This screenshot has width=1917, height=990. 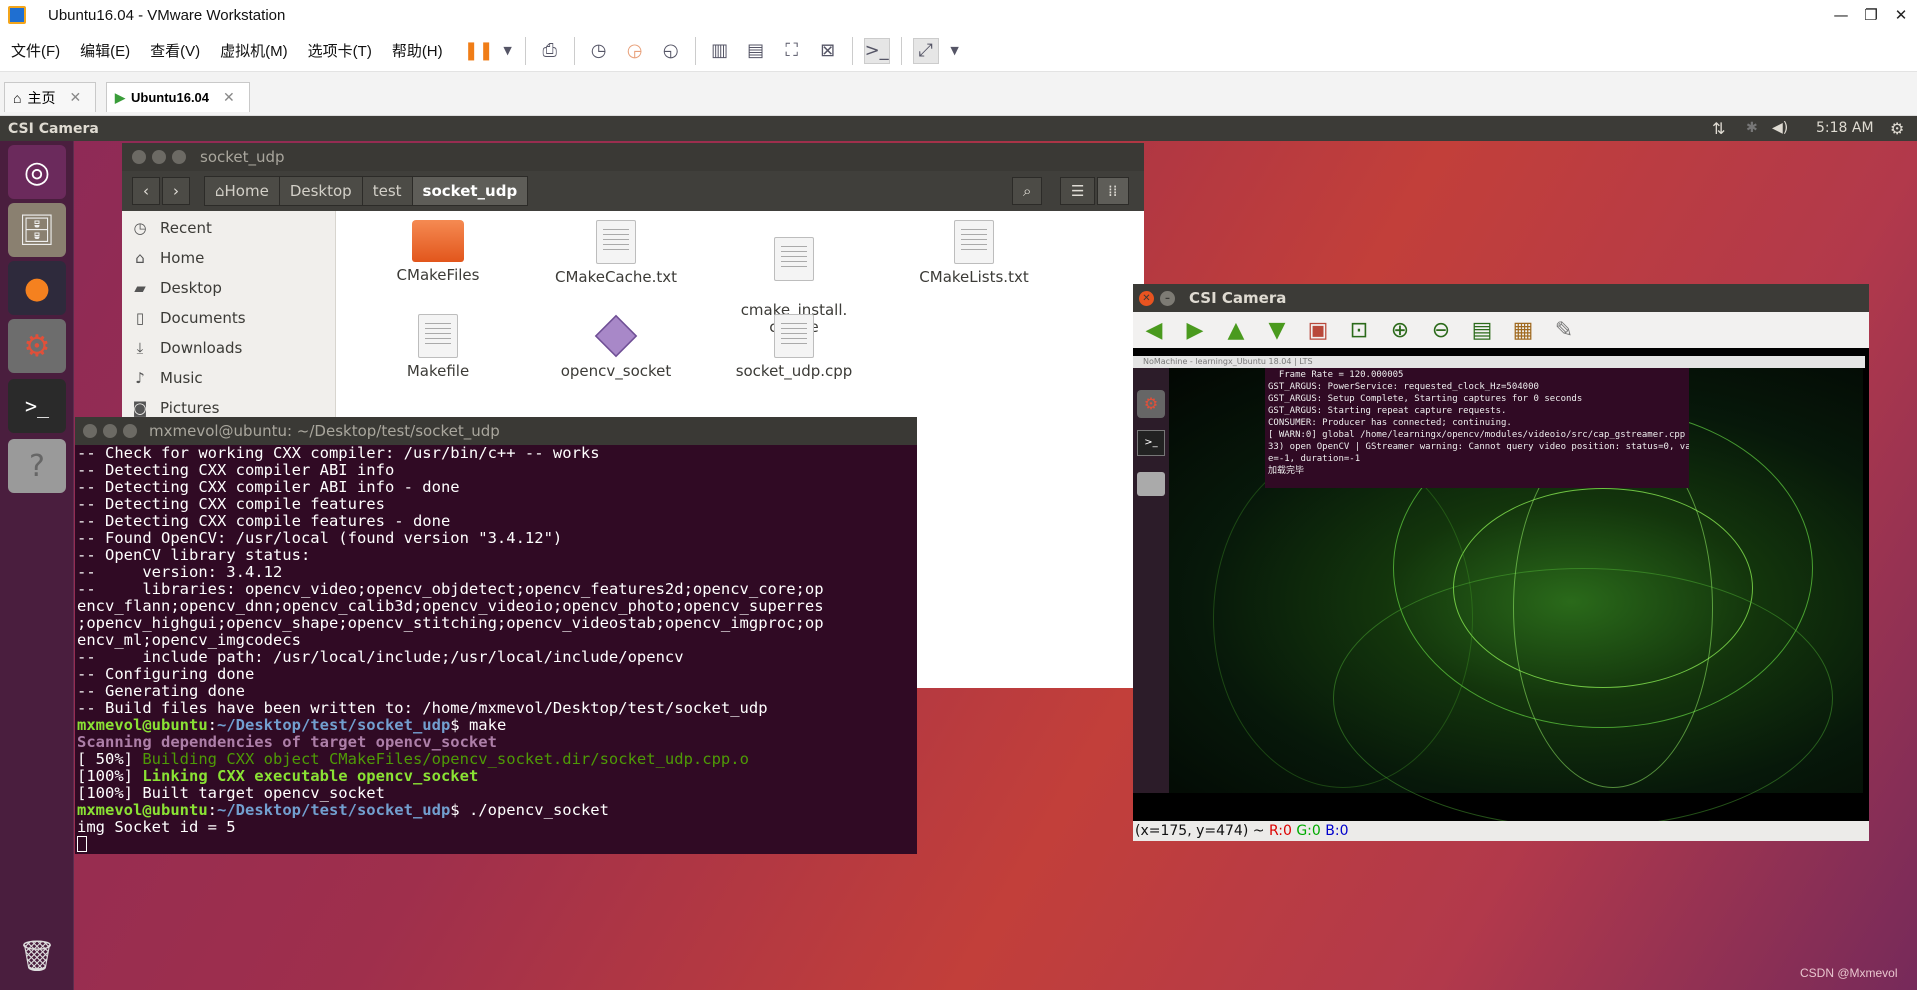 I want to click on file-item: CMakeFiles, so click(x=438, y=252).